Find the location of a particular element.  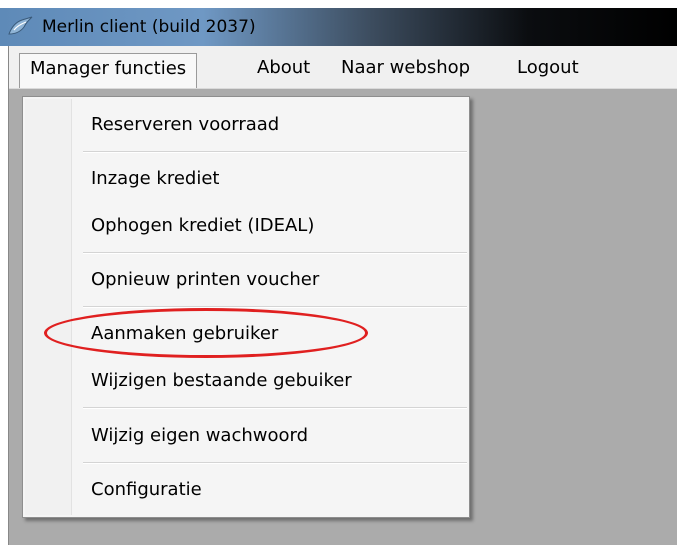

dropdown-icon-gutter is located at coordinates (48, 307).